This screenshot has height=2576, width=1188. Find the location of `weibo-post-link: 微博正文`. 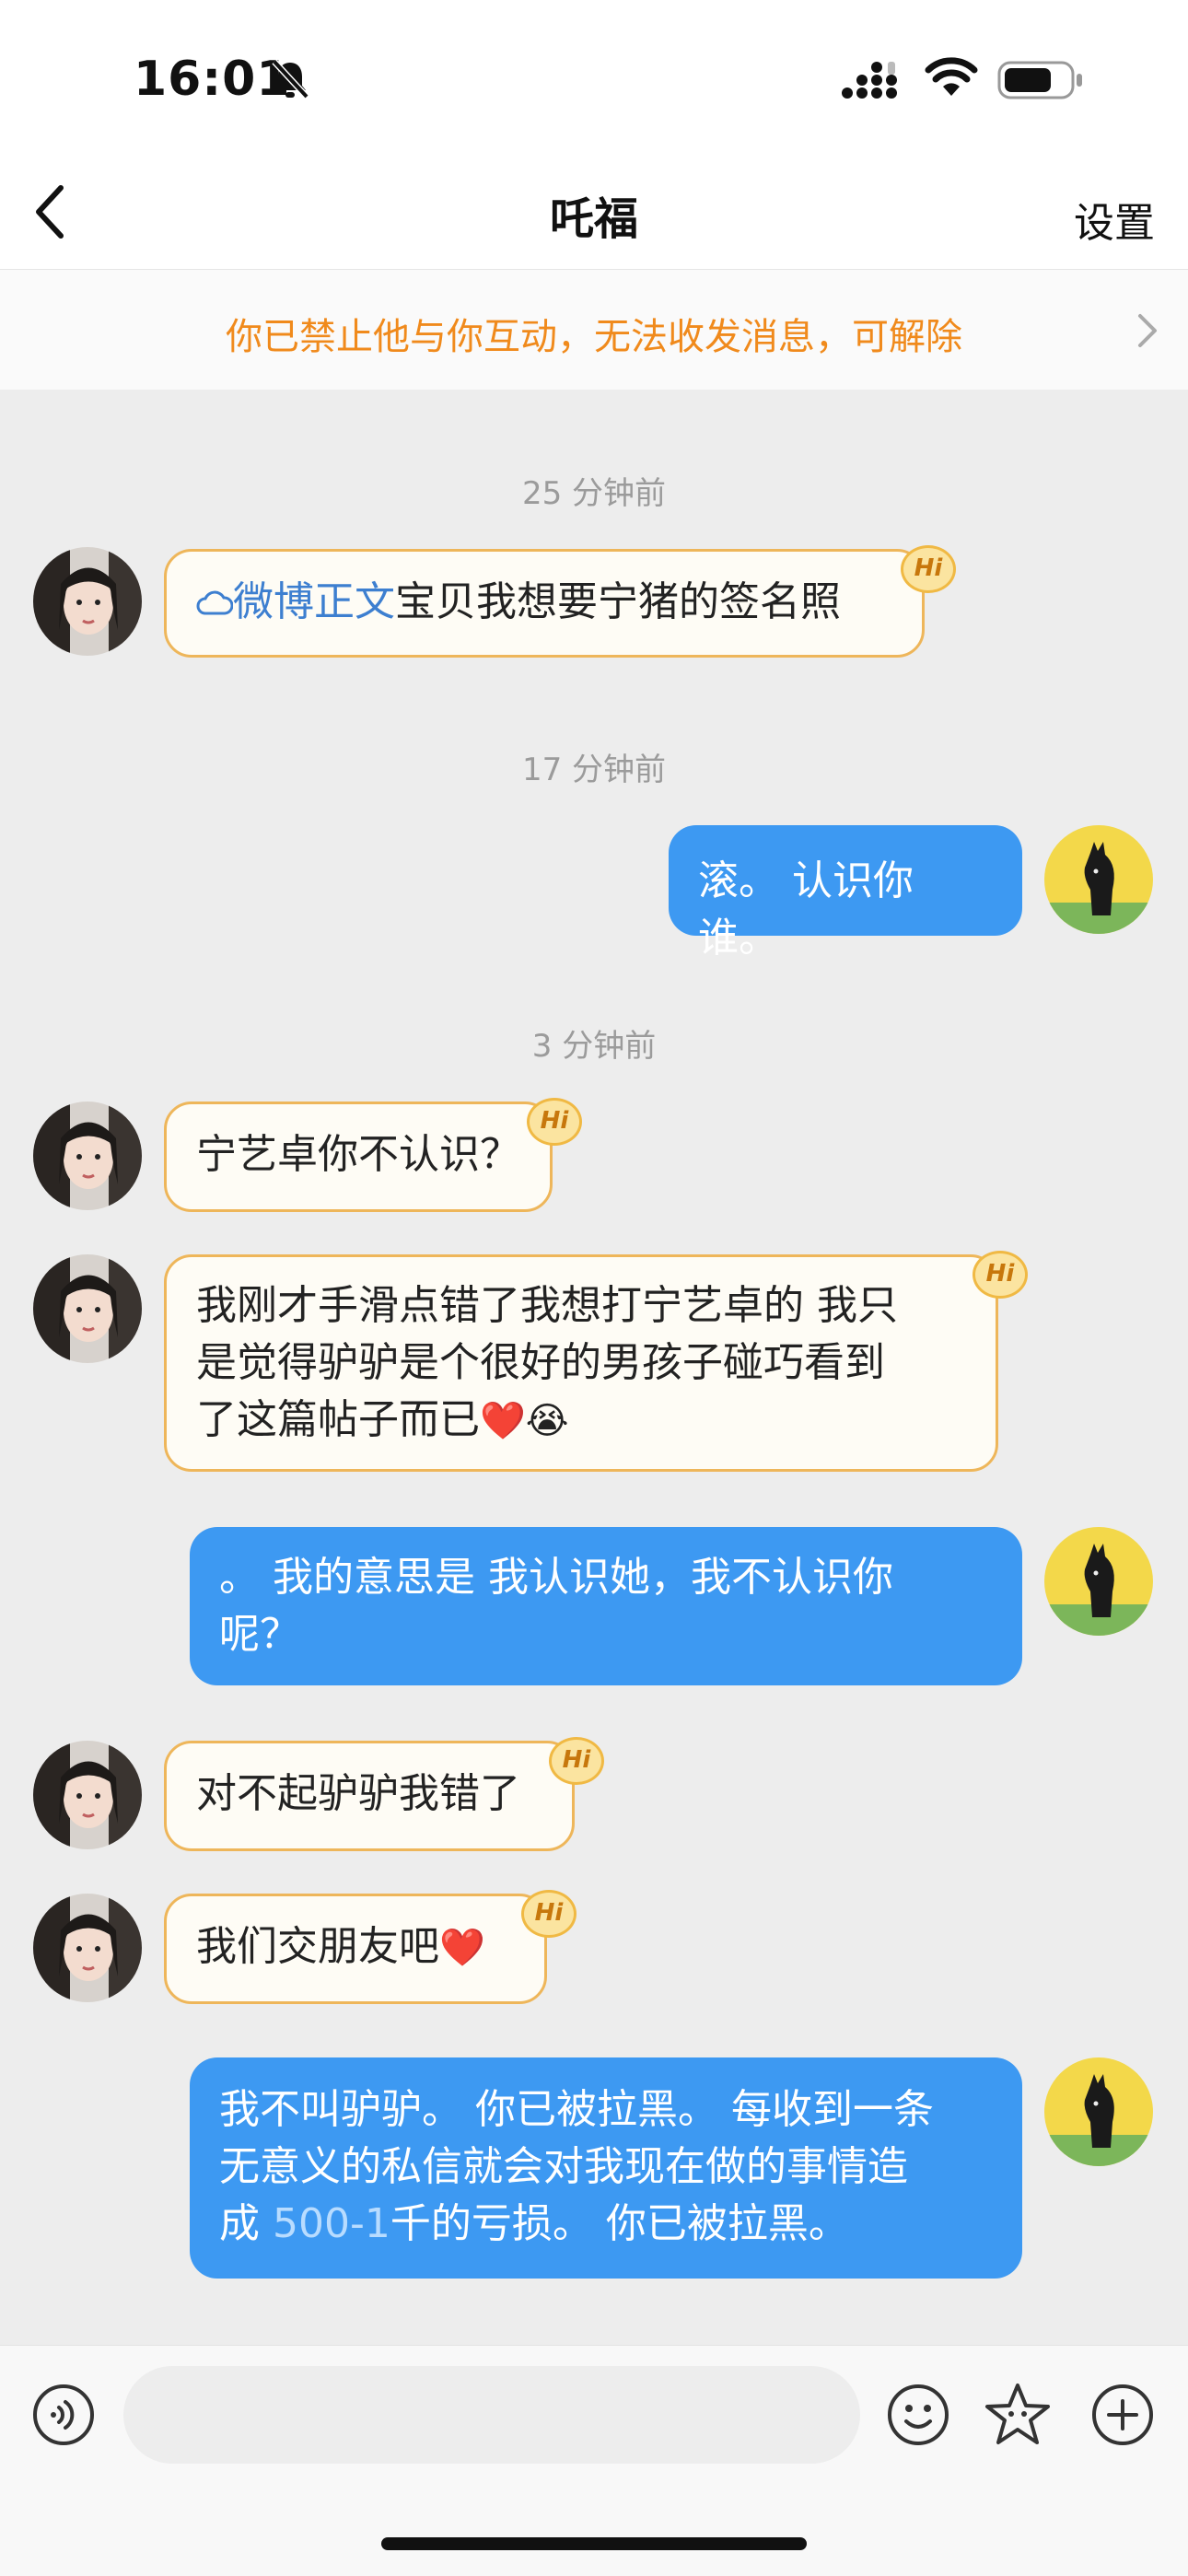

weibo-post-link: 微博正文 is located at coordinates (295, 601).